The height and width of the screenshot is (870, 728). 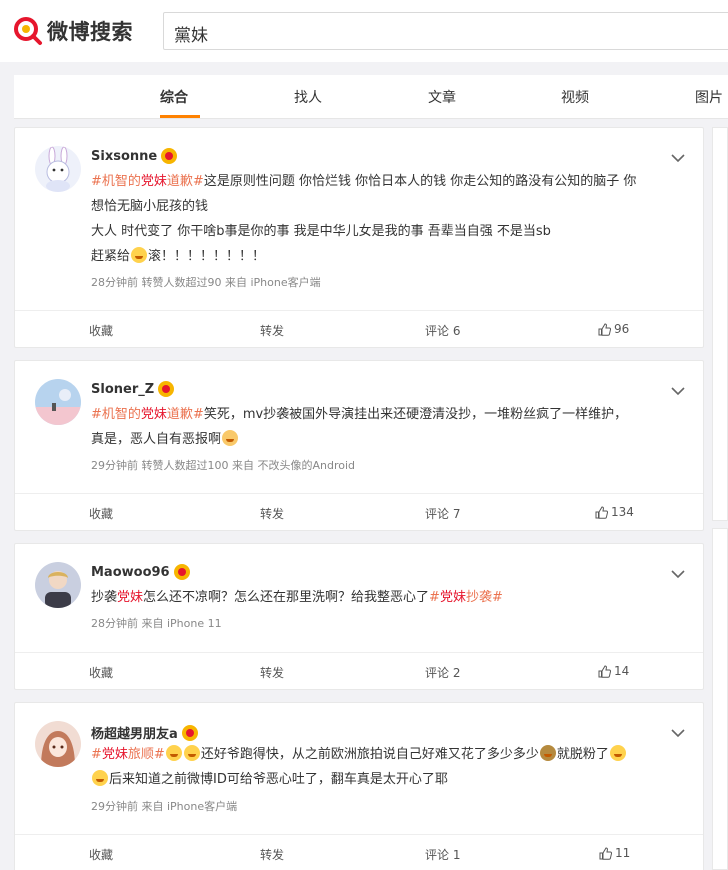 I want to click on action-bar: 收藏 转发 评论 2 14, so click(x=359, y=671).